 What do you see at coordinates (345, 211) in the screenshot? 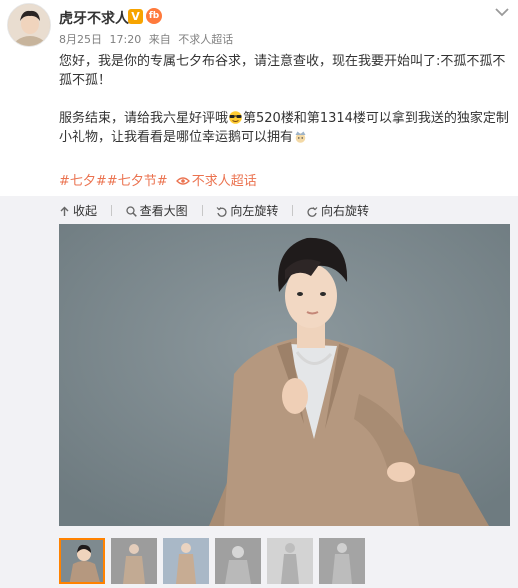
I see `rotate-right-label: 向右旋转` at bounding box center [345, 211].